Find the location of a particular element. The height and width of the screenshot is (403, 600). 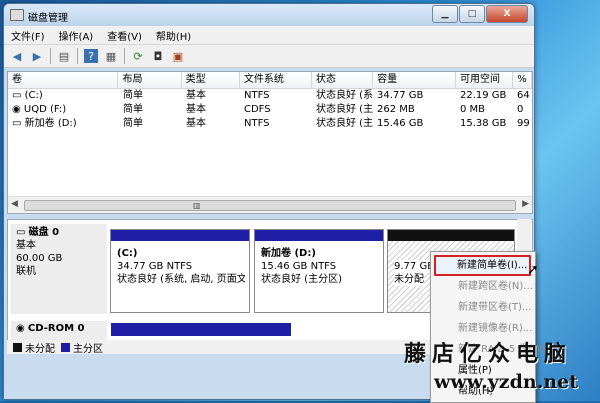

free-space-cell: 22.19 GB is located at coordinates (483, 95).